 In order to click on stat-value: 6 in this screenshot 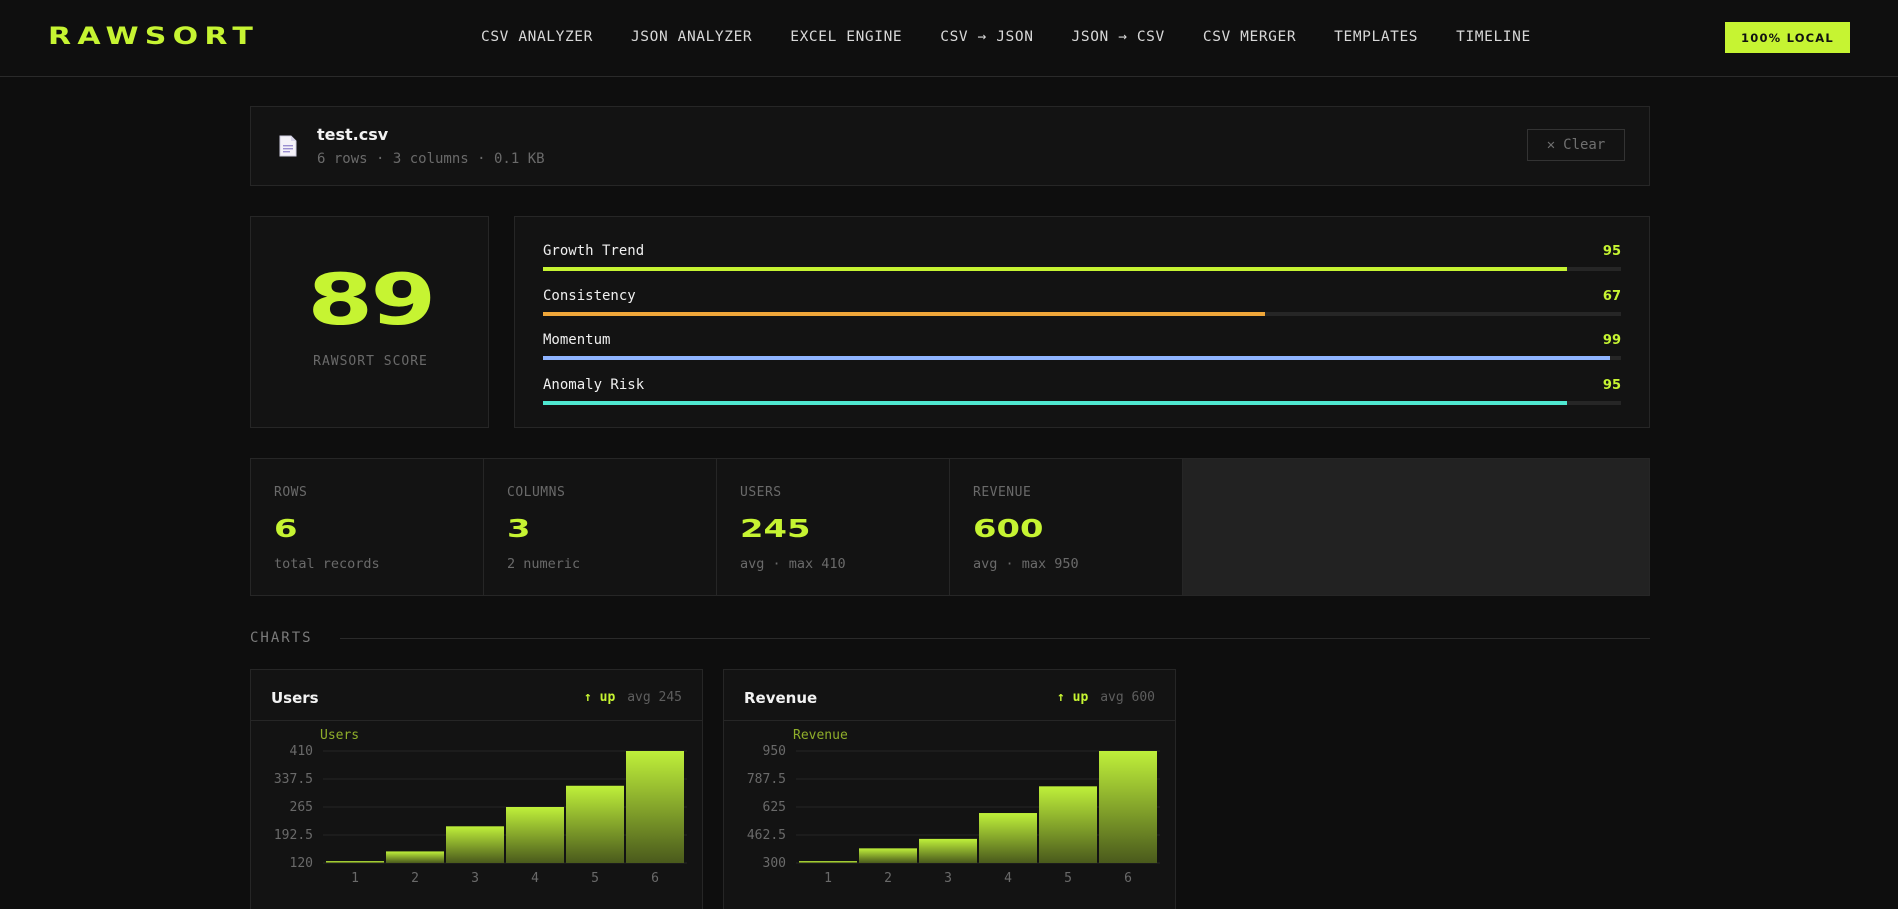, I will do `click(286, 528)`.